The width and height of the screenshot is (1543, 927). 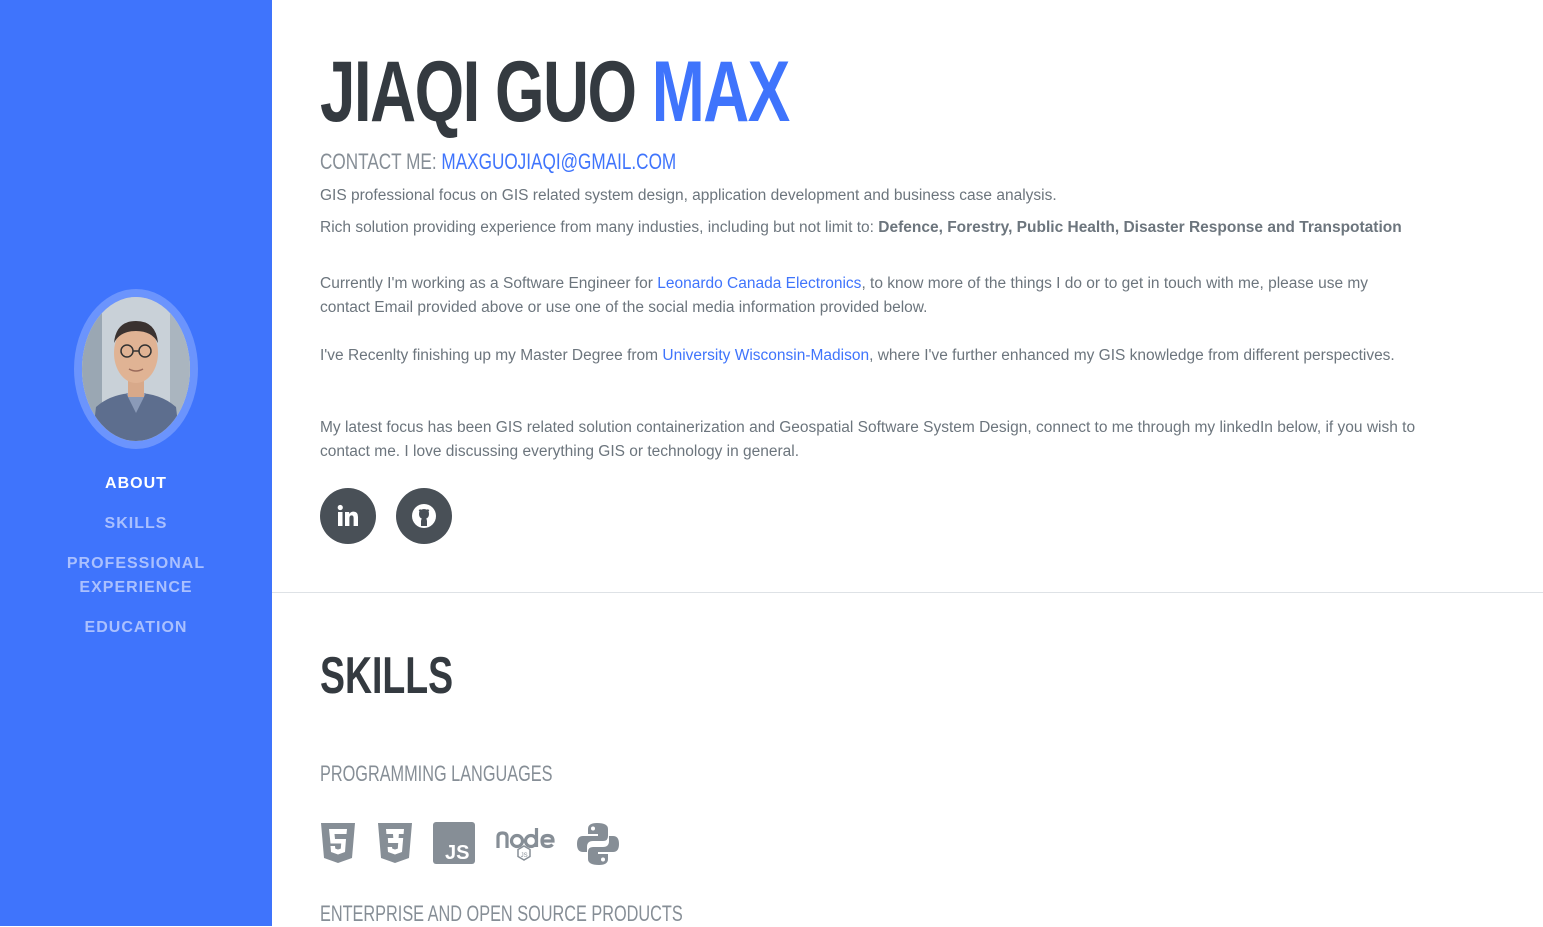 I want to click on section-divider, so click(x=907, y=592).